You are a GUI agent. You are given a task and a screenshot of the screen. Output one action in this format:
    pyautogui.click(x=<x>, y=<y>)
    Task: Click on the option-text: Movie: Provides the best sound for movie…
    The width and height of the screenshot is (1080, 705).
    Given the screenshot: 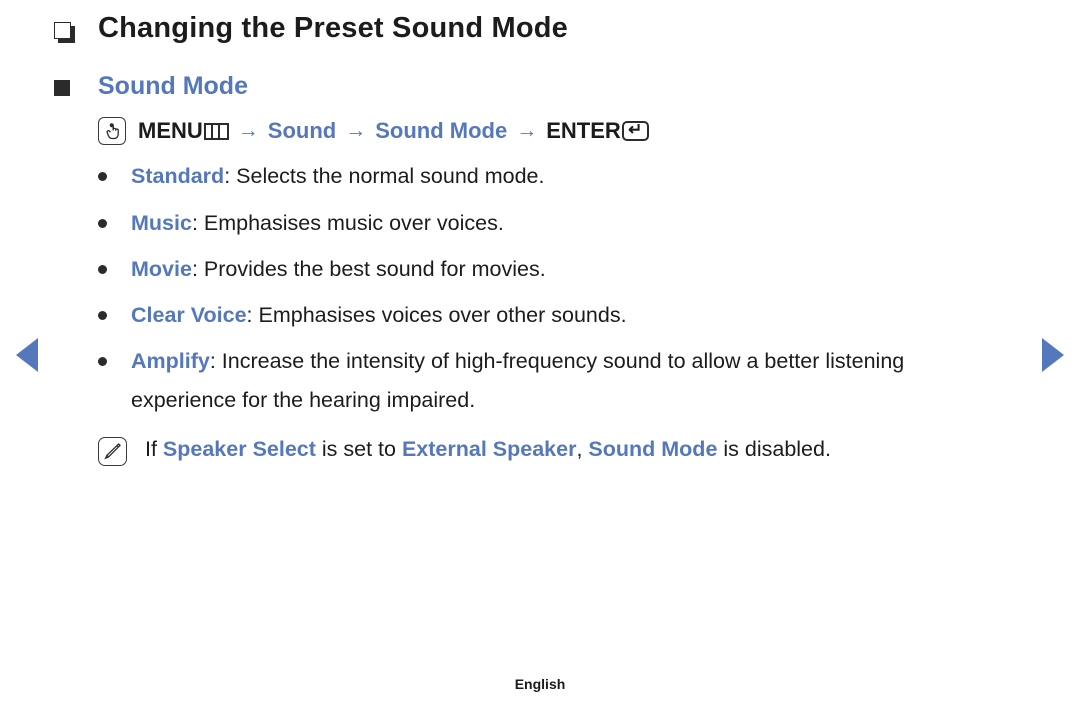 What is the action you would take?
    pyautogui.click(x=338, y=269)
    